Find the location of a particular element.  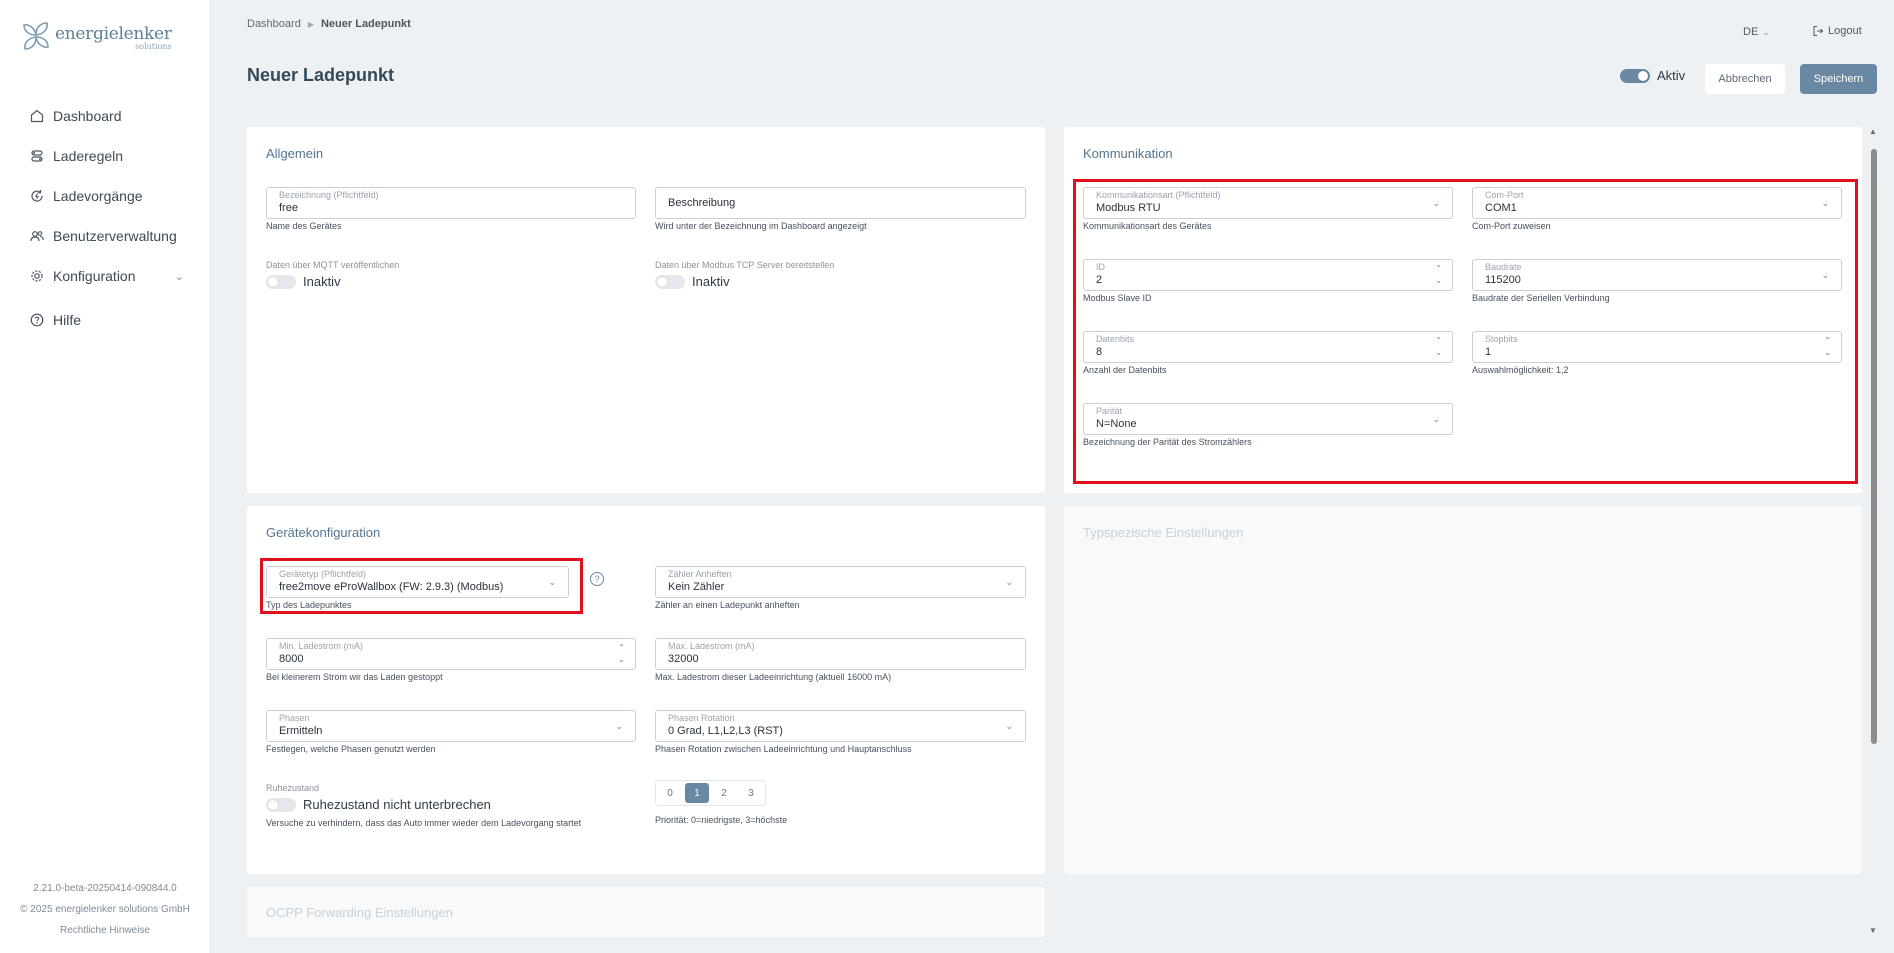

phase-rotation-select: Phasen Rotation 0 Grad, L1,L2,L3 (RST) ⌄ is located at coordinates (840, 726).